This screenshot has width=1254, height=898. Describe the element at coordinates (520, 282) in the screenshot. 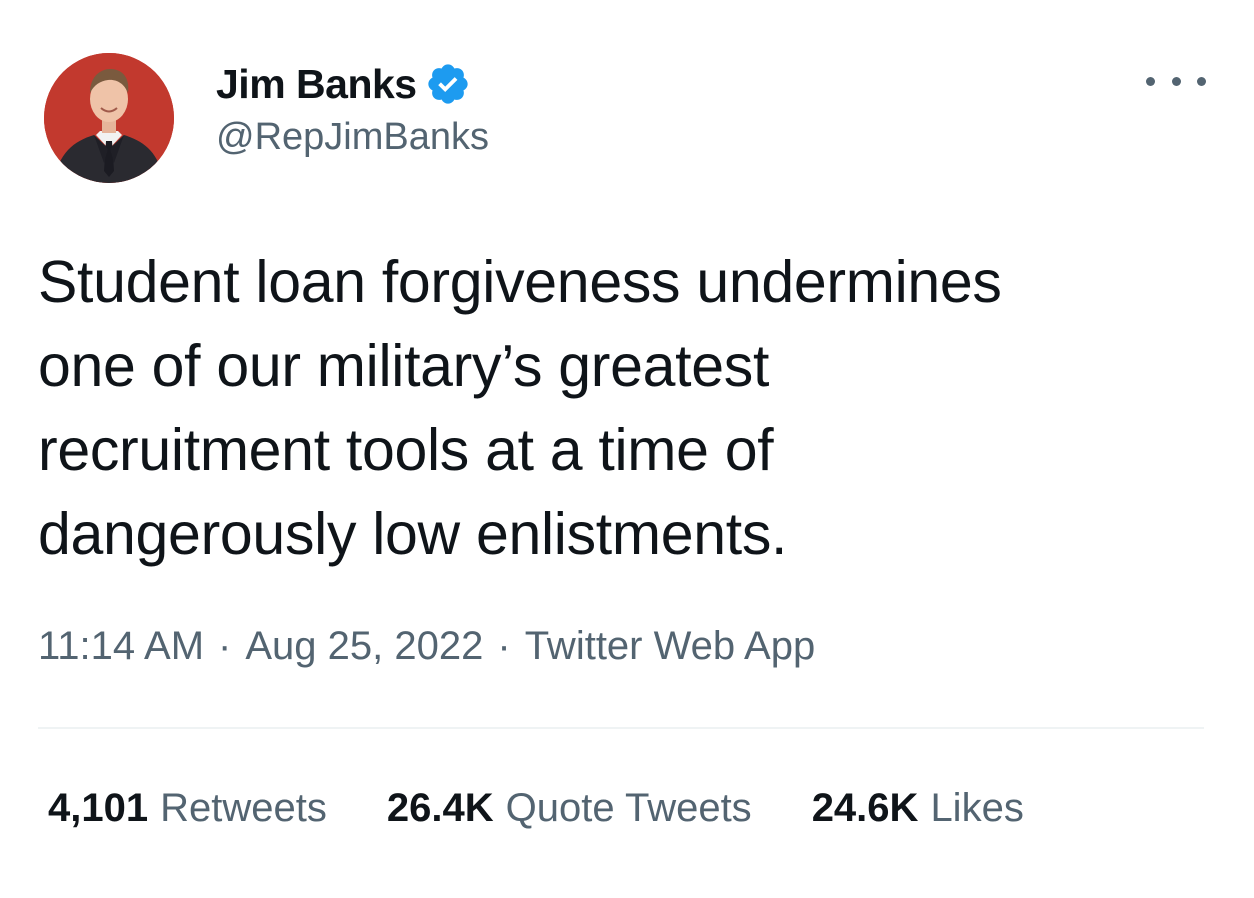

I see `tweet-text-line: Student loan forgiveness undermines` at that location.